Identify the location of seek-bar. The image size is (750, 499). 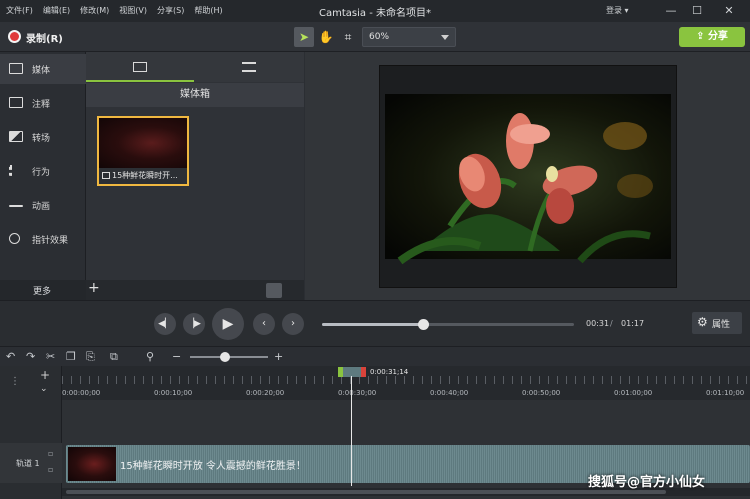
(448, 324).